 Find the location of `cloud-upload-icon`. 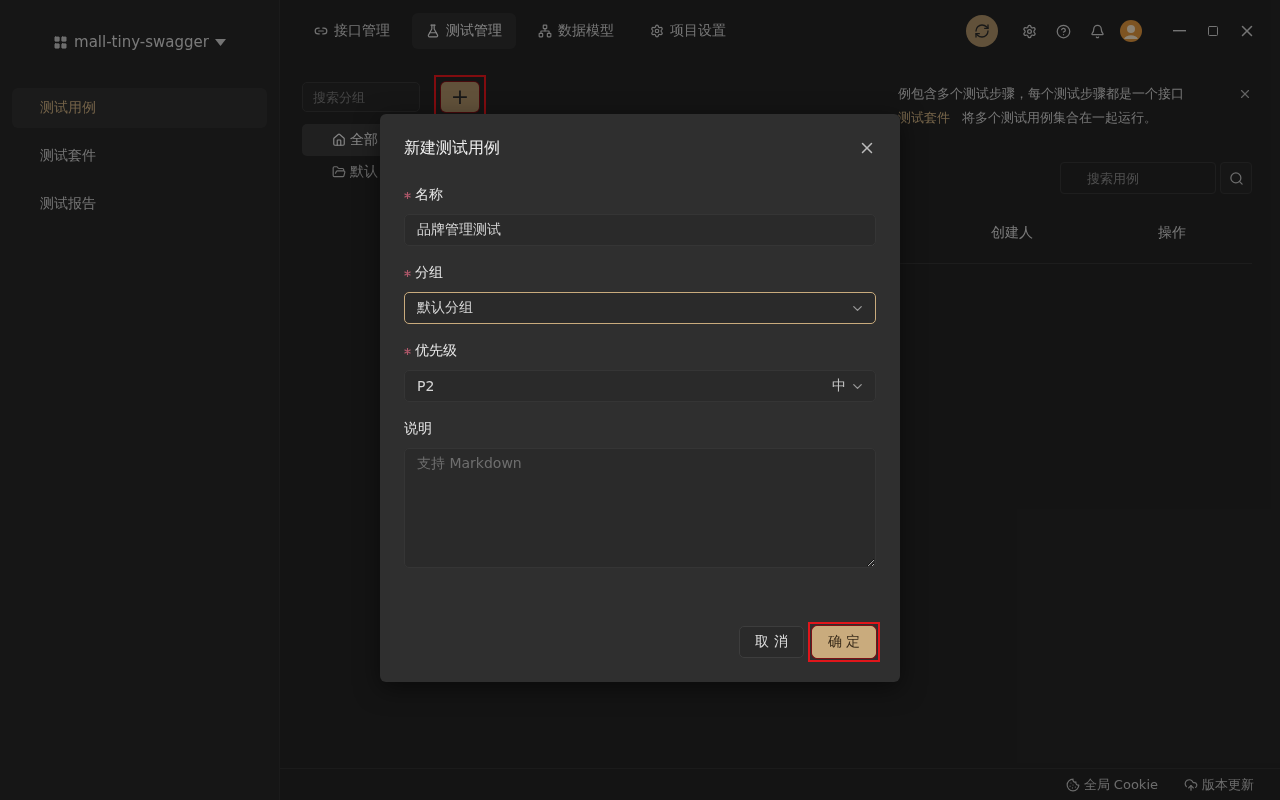

cloud-upload-icon is located at coordinates (1191, 784).